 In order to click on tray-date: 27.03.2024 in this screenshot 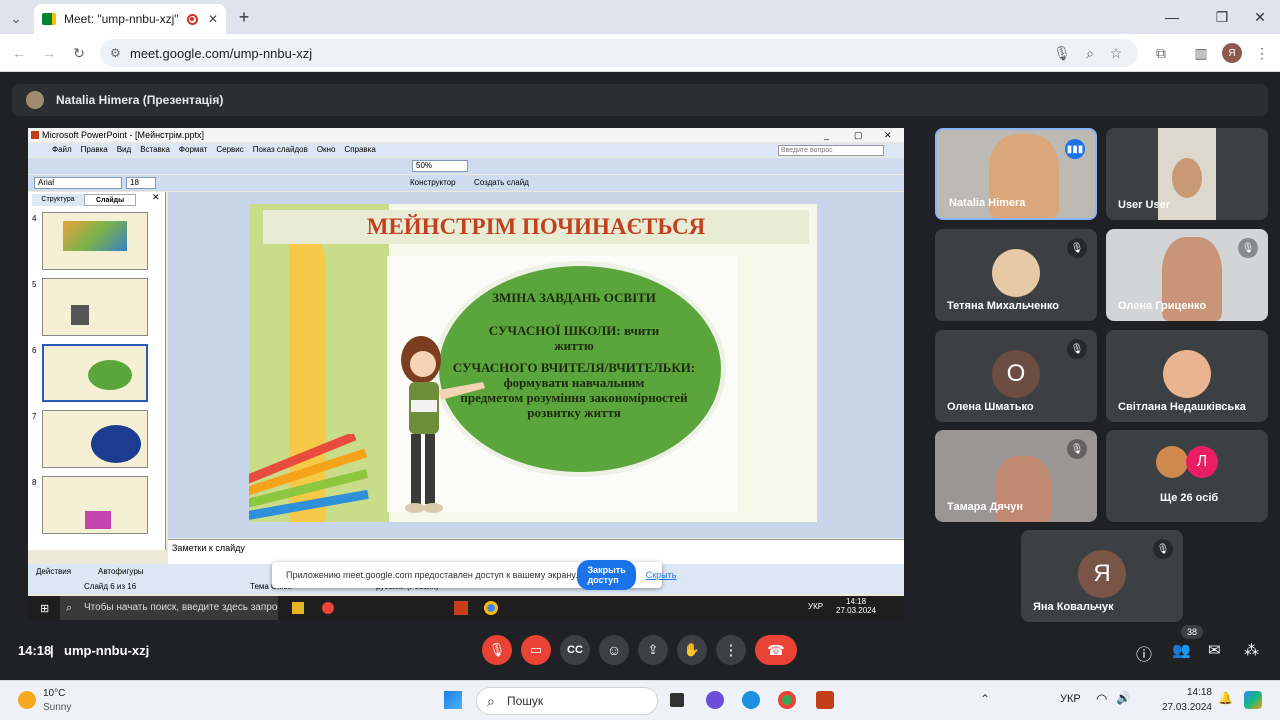, I will do `click(1186, 707)`.